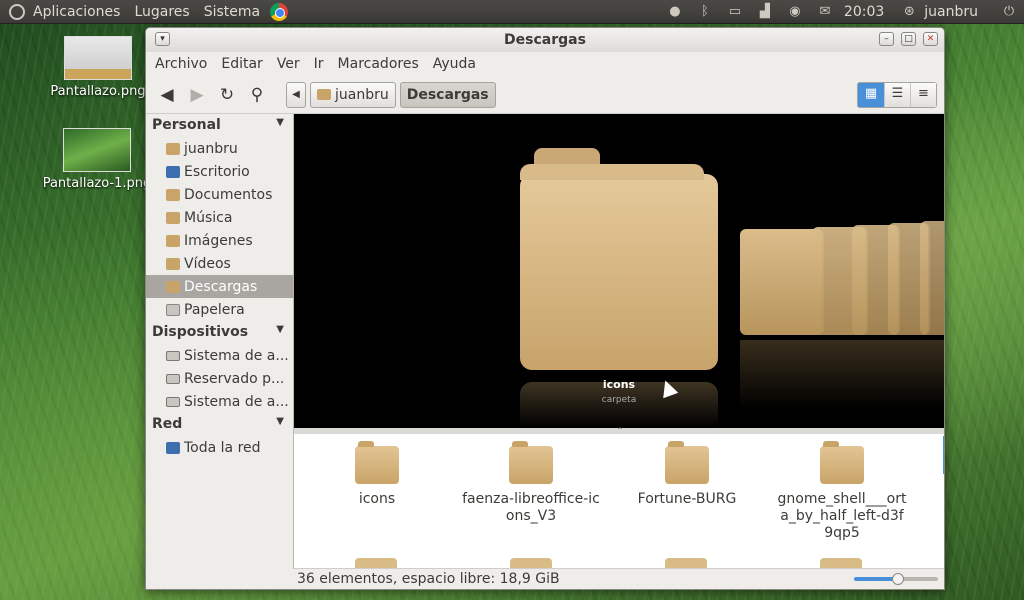 This screenshot has width=1024, height=600. Describe the element at coordinates (296, 94) in the screenshot. I see `path-scroll-left-button: ◀` at that location.